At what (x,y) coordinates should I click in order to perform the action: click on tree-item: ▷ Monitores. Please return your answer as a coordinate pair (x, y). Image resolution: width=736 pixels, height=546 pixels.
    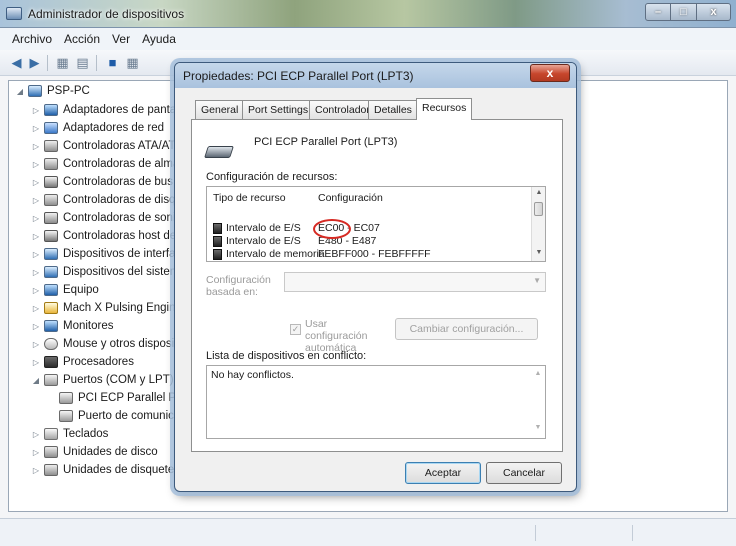
    Looking at the image, I should click on (72, 326).